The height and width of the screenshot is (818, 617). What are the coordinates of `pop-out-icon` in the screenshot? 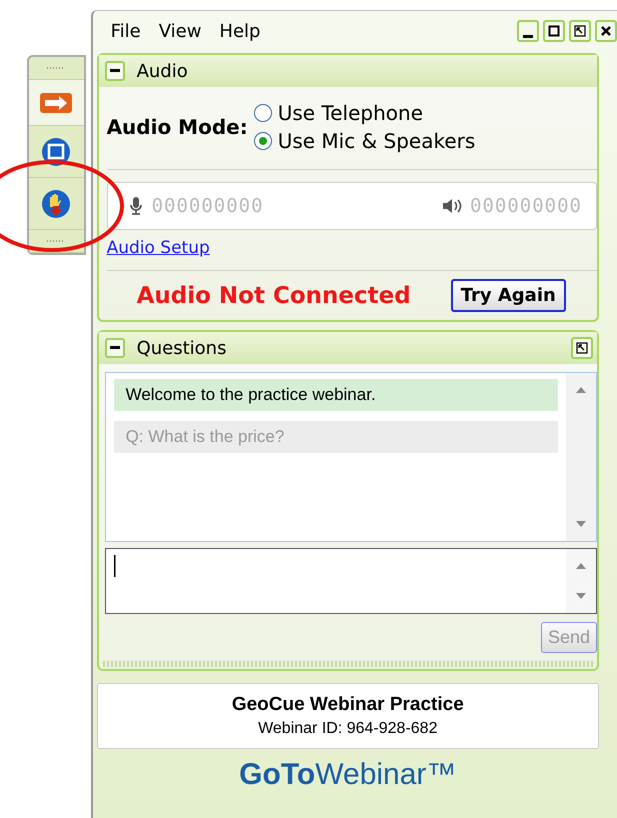 It's located at (582, 348).